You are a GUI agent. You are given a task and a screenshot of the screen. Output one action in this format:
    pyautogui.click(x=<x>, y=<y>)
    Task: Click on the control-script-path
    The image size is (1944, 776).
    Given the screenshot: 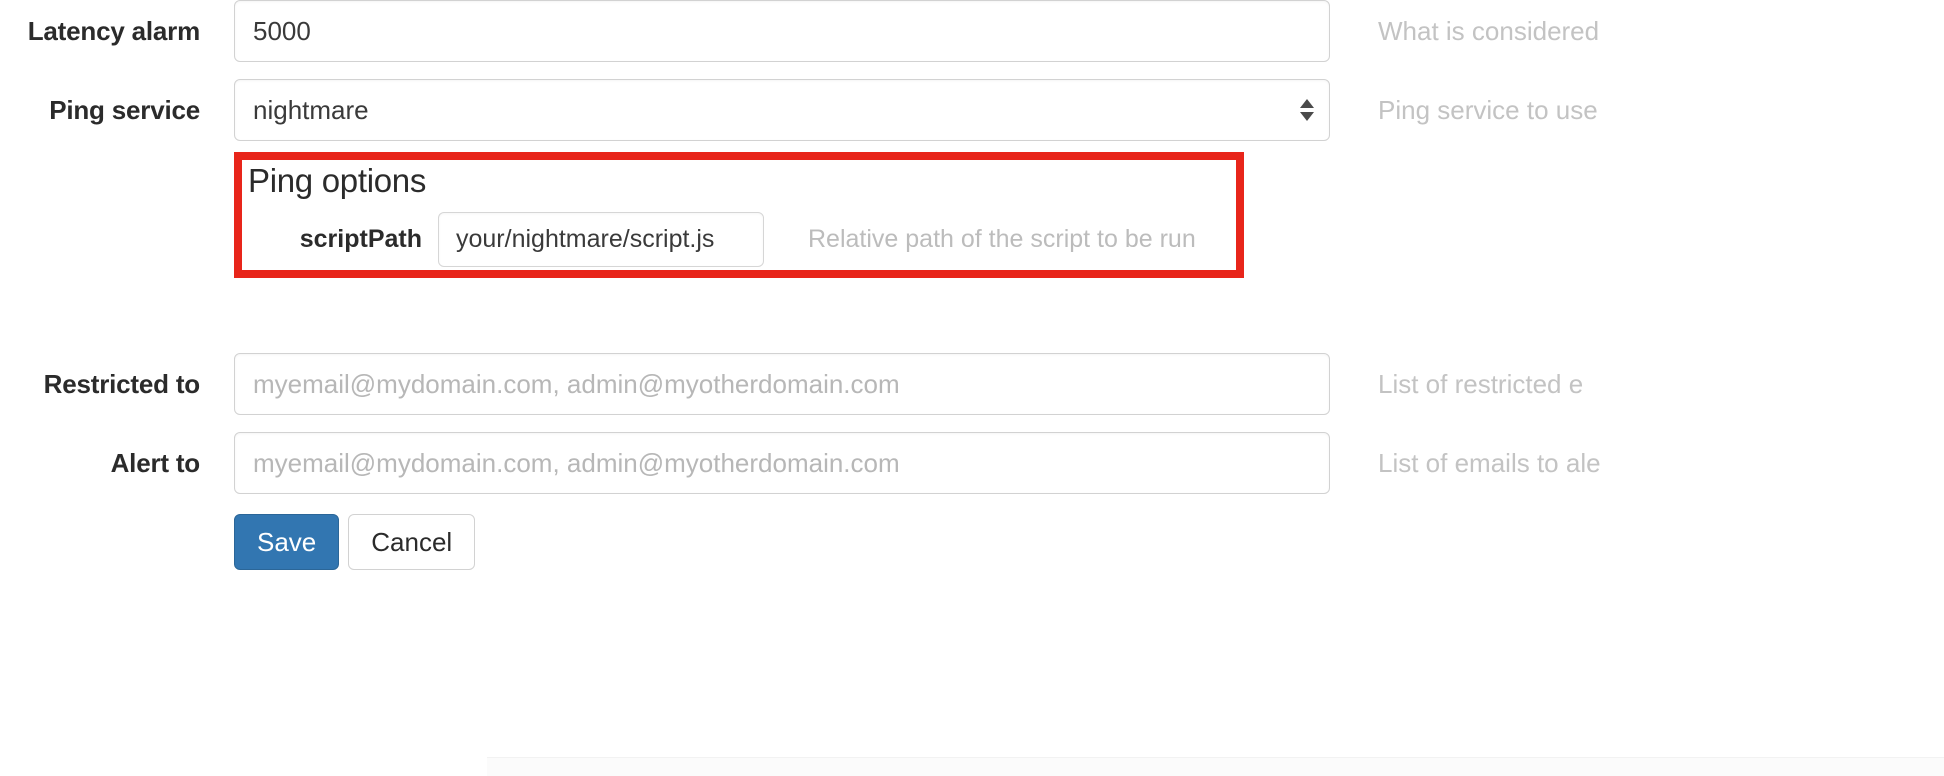 What is the action you would take?
    pyautogui.click(x=601, y=239)
    